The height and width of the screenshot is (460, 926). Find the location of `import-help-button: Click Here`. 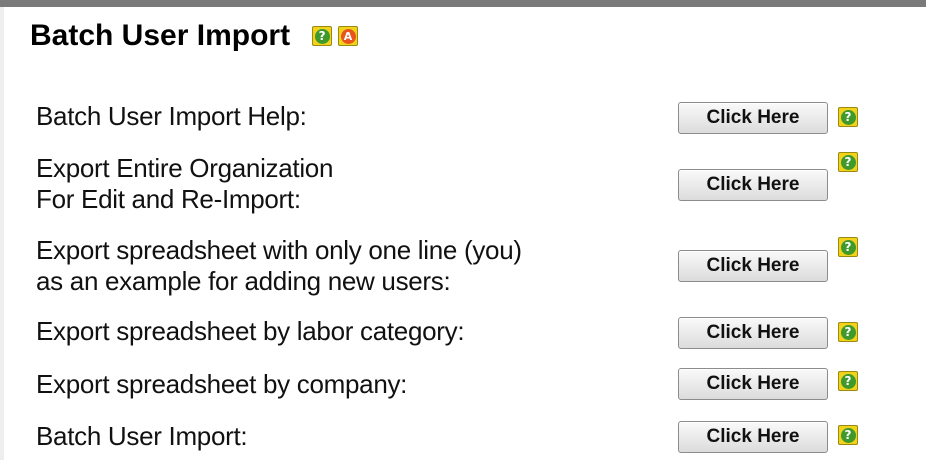

import-help-button: Click Here is located at coordinates (753, 118).